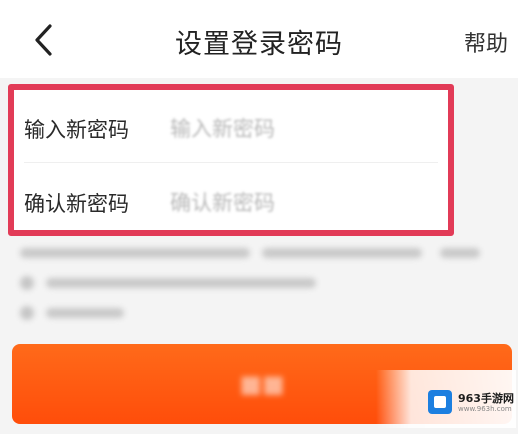 Image resolution: width=518 pixels, height=434 pixels. What do you see at coordinates (259, 44) in the screenshot?
I see `page-title: 设置登录密码` at bounding box center [259, 44].